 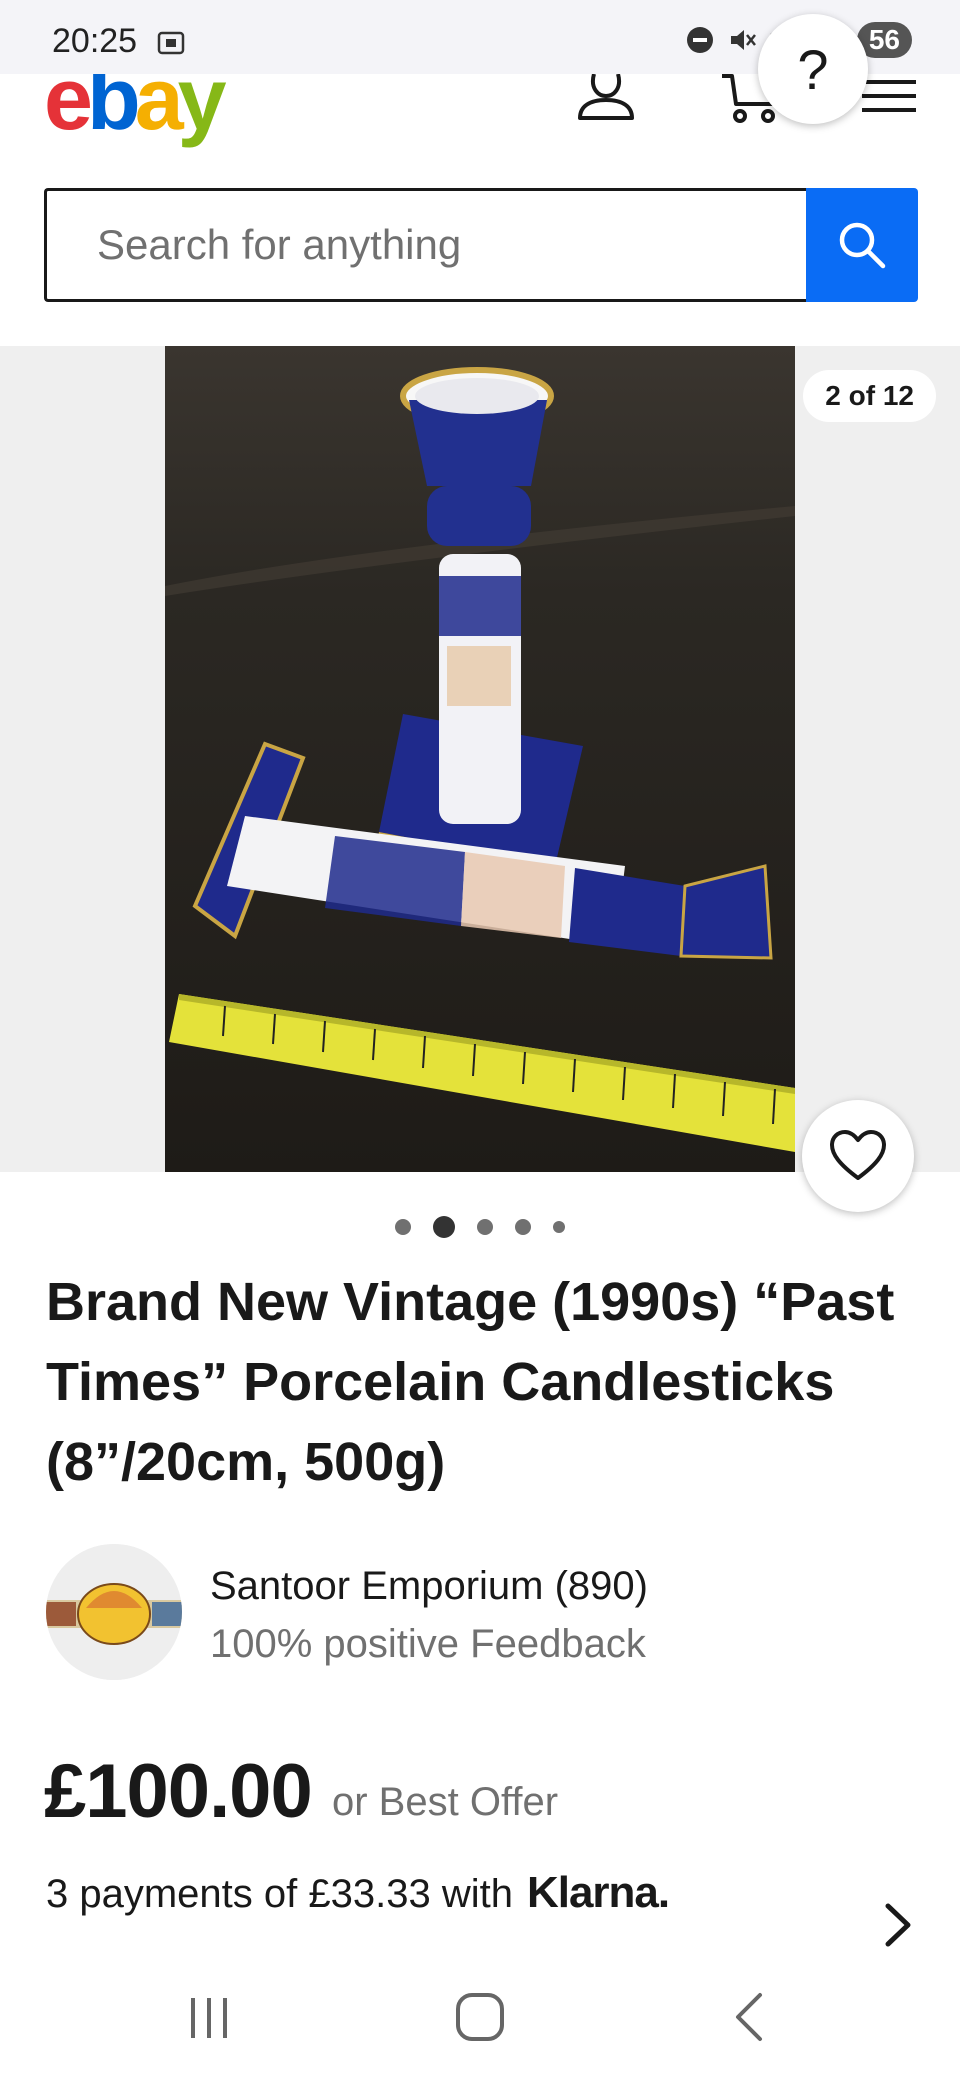 I want to click on ebay-logo: ebay, so click(x=135, y=112).